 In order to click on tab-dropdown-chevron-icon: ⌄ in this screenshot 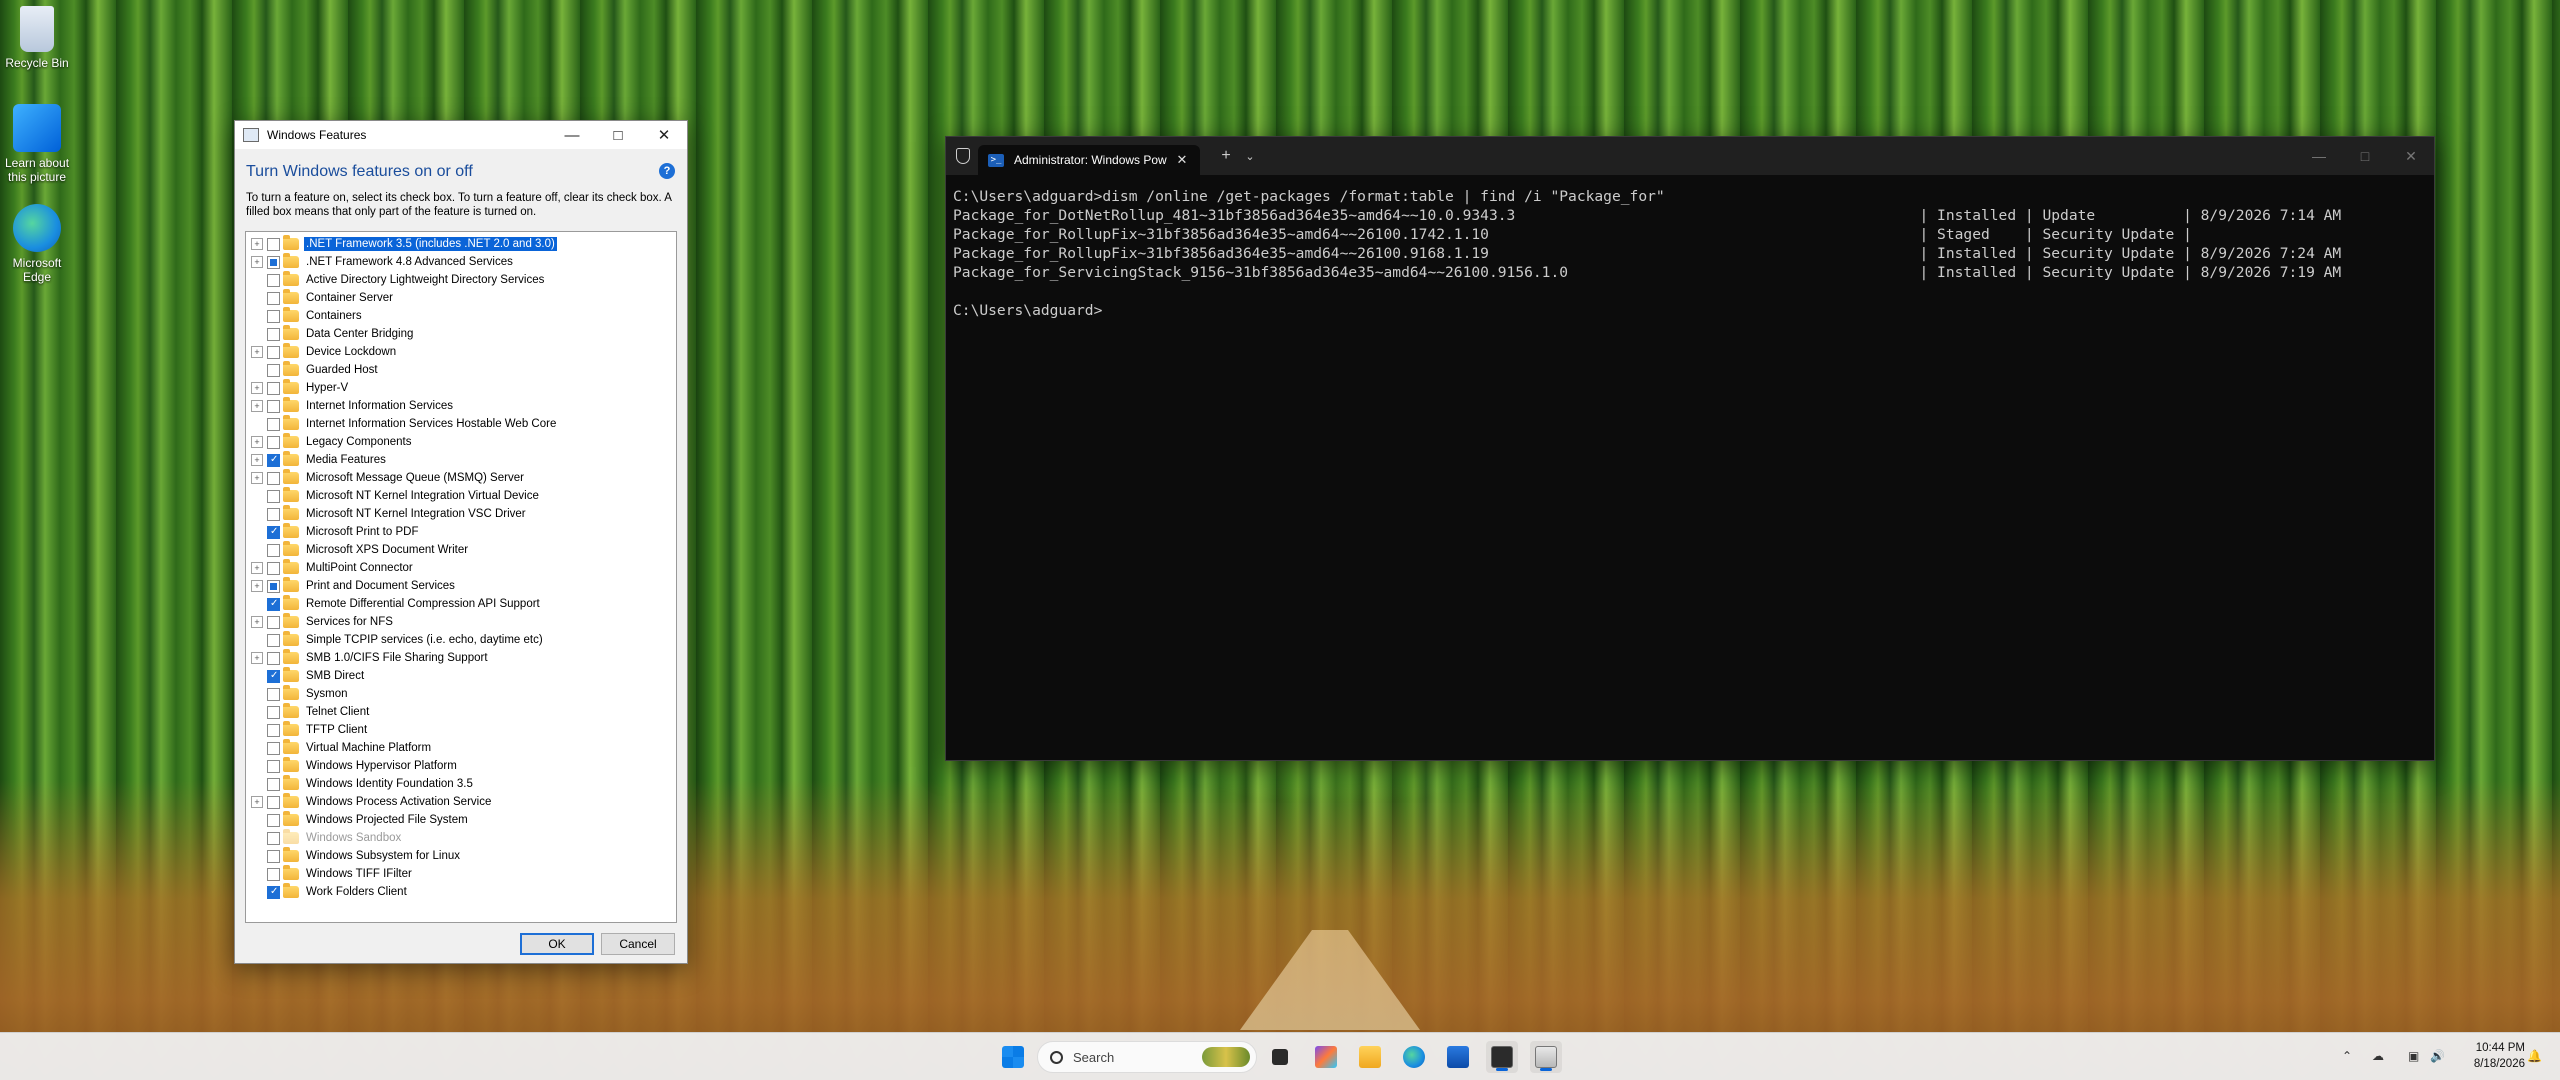, I will do `click(1250, 156)`.